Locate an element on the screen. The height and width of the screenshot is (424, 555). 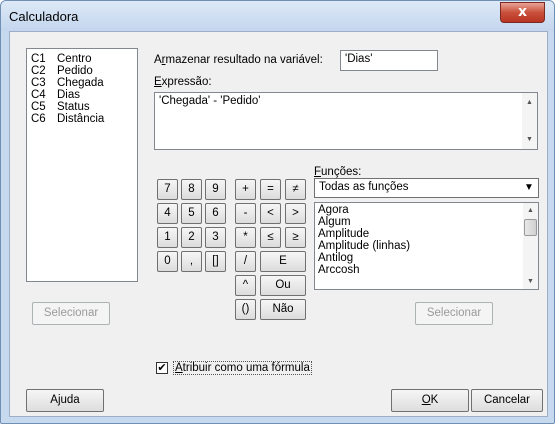
key-greater-than: > is located at coordinates (295, 213).